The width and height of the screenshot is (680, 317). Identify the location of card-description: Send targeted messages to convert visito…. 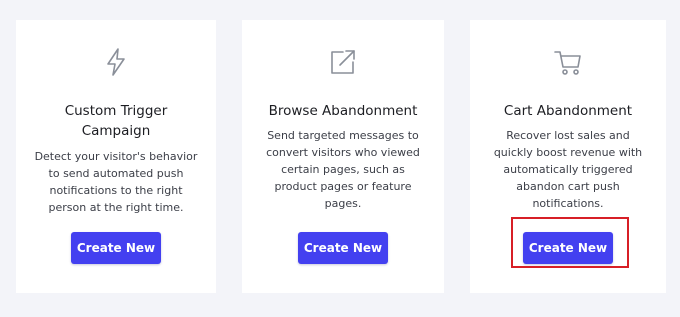
(343, 169).